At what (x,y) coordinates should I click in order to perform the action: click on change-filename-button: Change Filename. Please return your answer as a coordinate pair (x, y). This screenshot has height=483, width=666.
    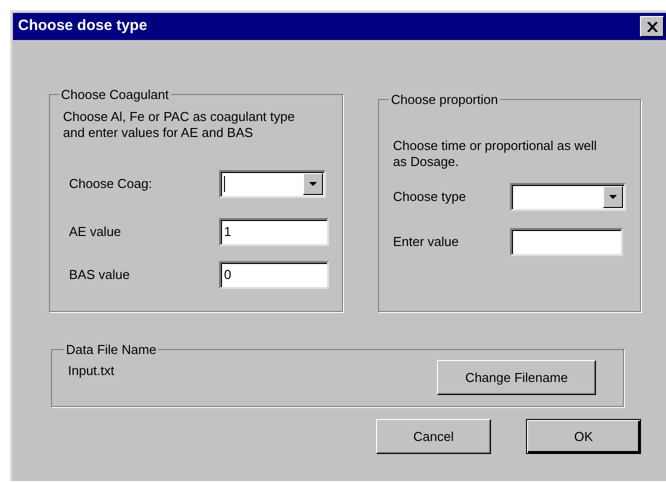
    Looking at the image, I should click on (516, 377).